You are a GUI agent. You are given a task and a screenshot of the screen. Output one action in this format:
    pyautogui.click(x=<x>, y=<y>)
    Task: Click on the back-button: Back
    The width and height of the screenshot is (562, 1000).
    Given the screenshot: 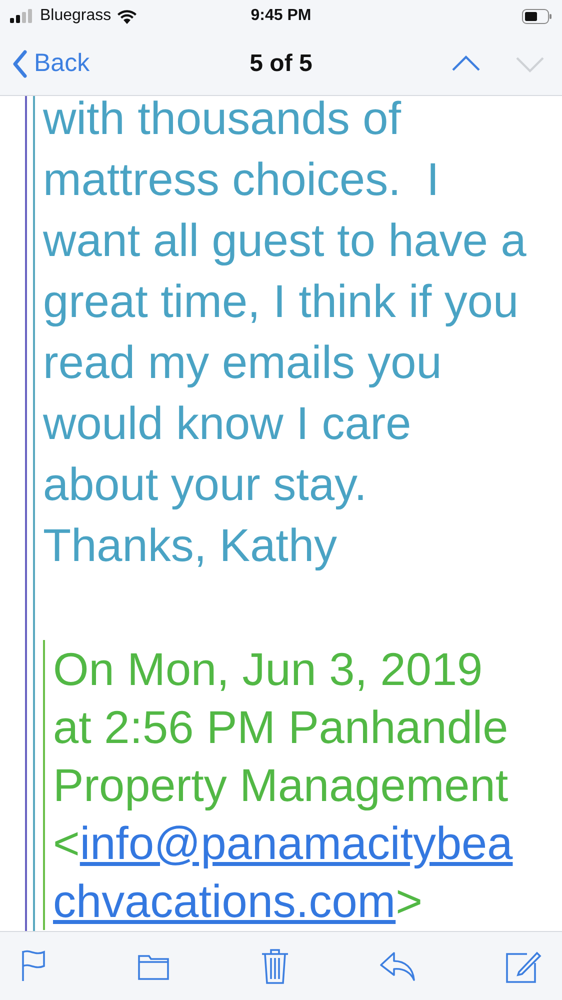 What is the action you would take?
    pyautogui.click(x=51, y=63)
    